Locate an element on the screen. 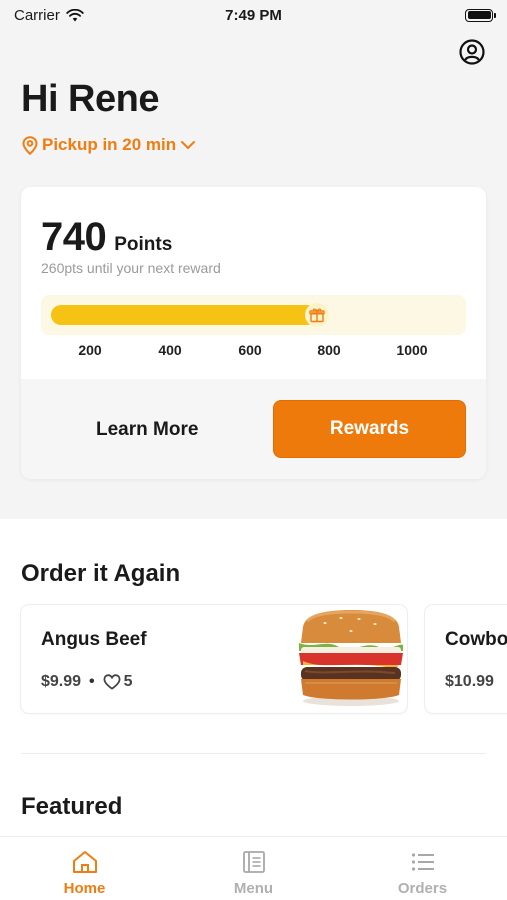  learn-more-button: Learn More is located at coordinates (147, 430).